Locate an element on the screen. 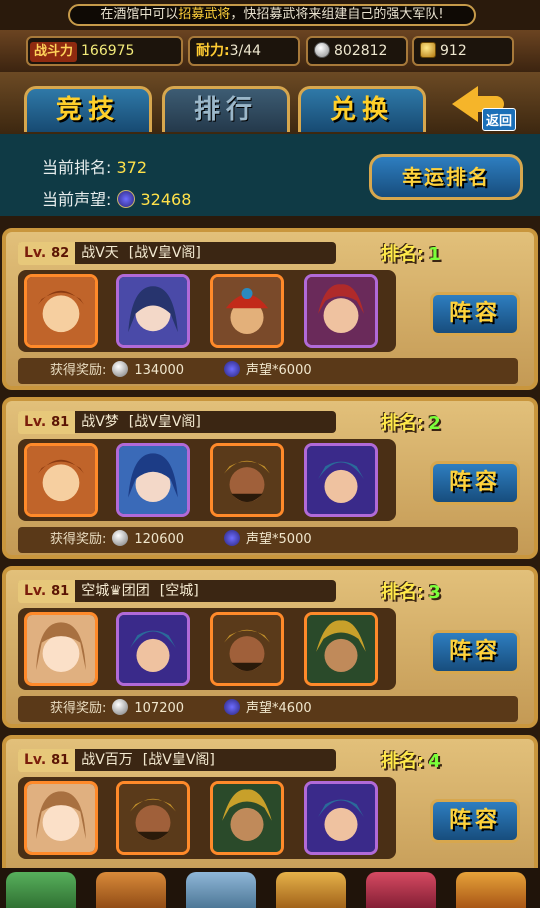 The image size is (540, 908). combat-power-label: 战斗力 is located at coordinates (54, 52).